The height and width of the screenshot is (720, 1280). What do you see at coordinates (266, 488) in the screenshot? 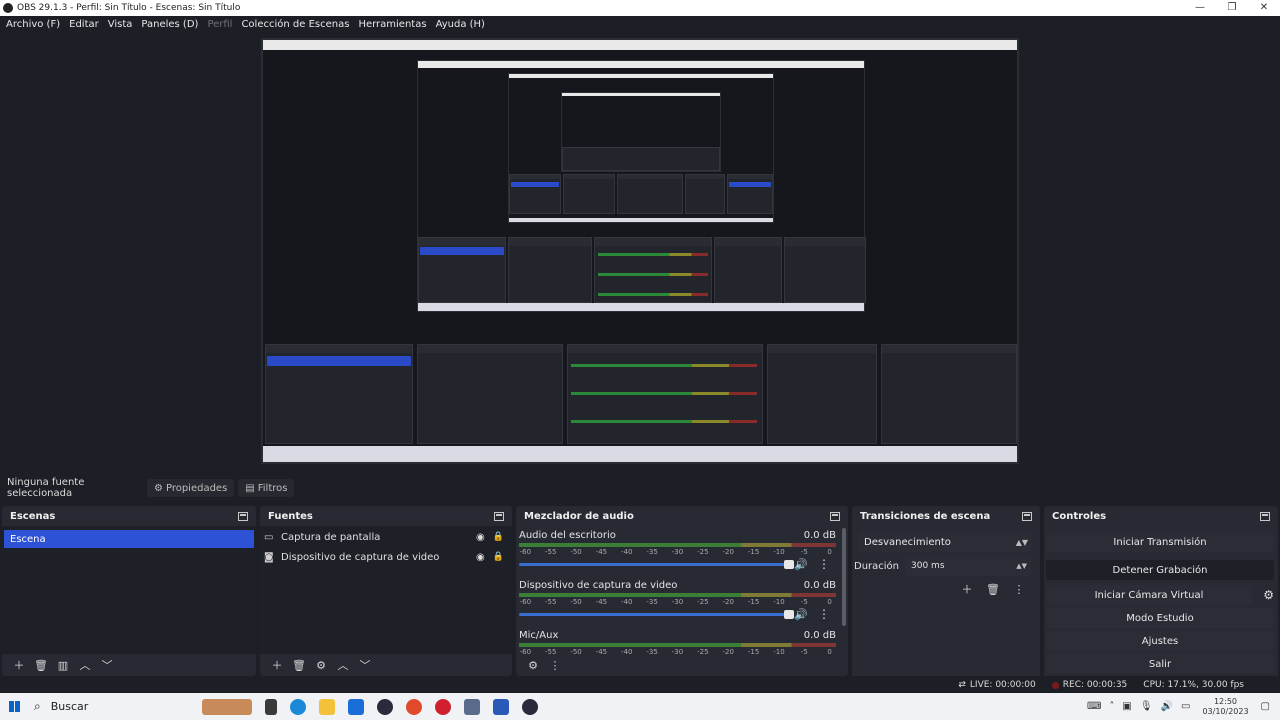
I see `filters-button: ▤ Filtros` at bounding box center [266, 488].